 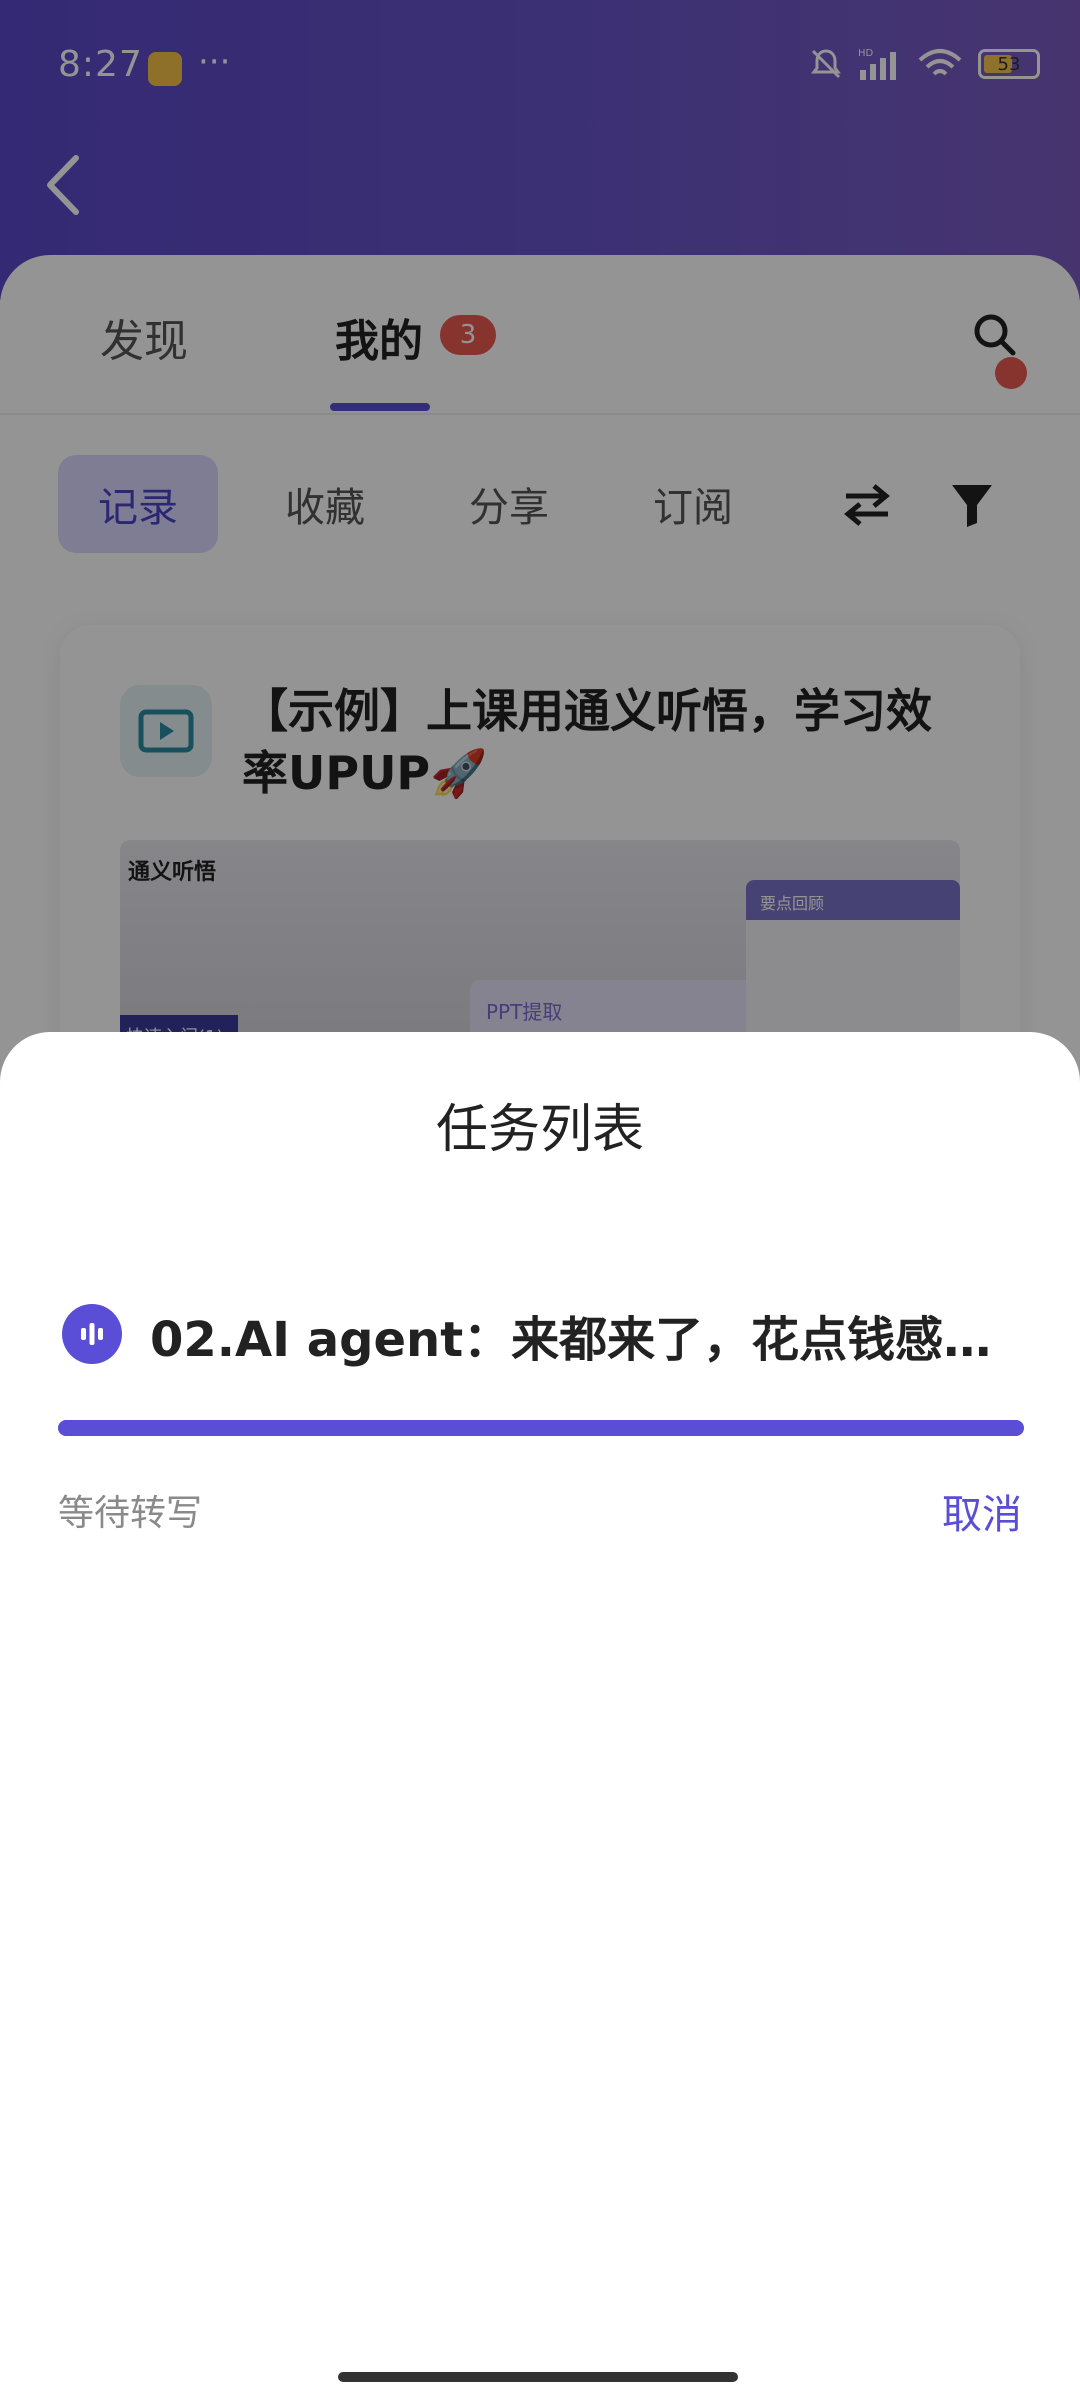 I want to click on sheet-title: 任务列表, so click(x=539, y=1130).